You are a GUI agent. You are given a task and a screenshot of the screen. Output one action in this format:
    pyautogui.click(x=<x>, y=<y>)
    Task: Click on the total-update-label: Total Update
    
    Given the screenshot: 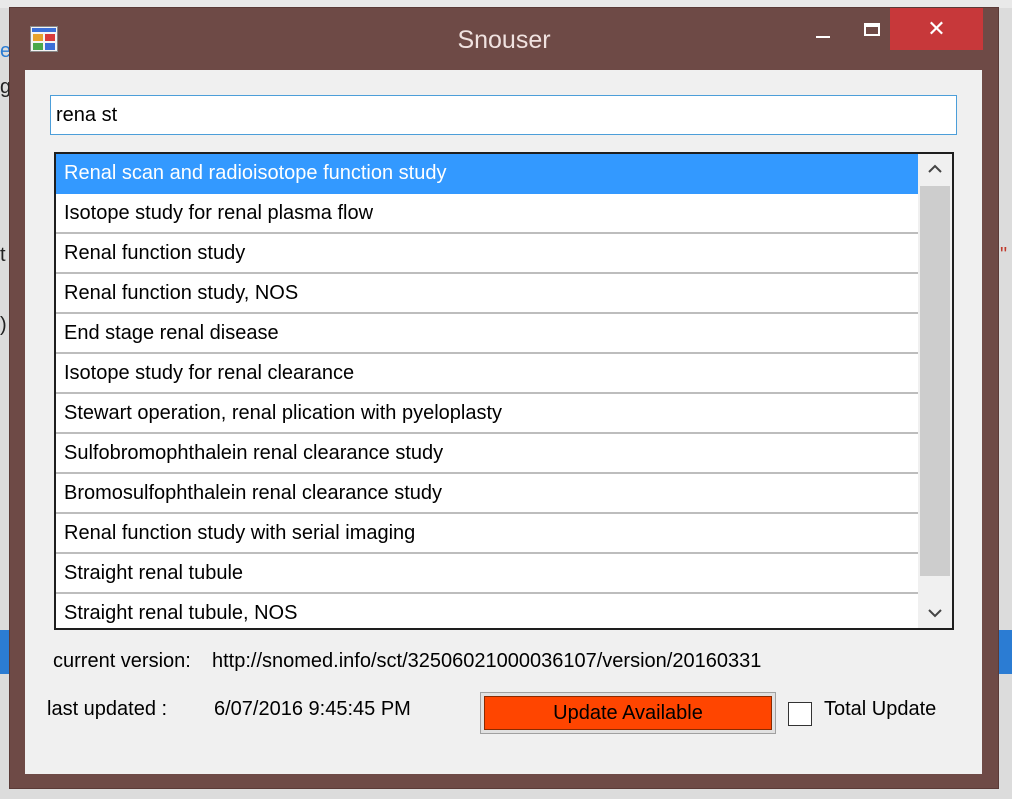 What is the action you would take?
    pyautogui.click(x=880, y=709)
    